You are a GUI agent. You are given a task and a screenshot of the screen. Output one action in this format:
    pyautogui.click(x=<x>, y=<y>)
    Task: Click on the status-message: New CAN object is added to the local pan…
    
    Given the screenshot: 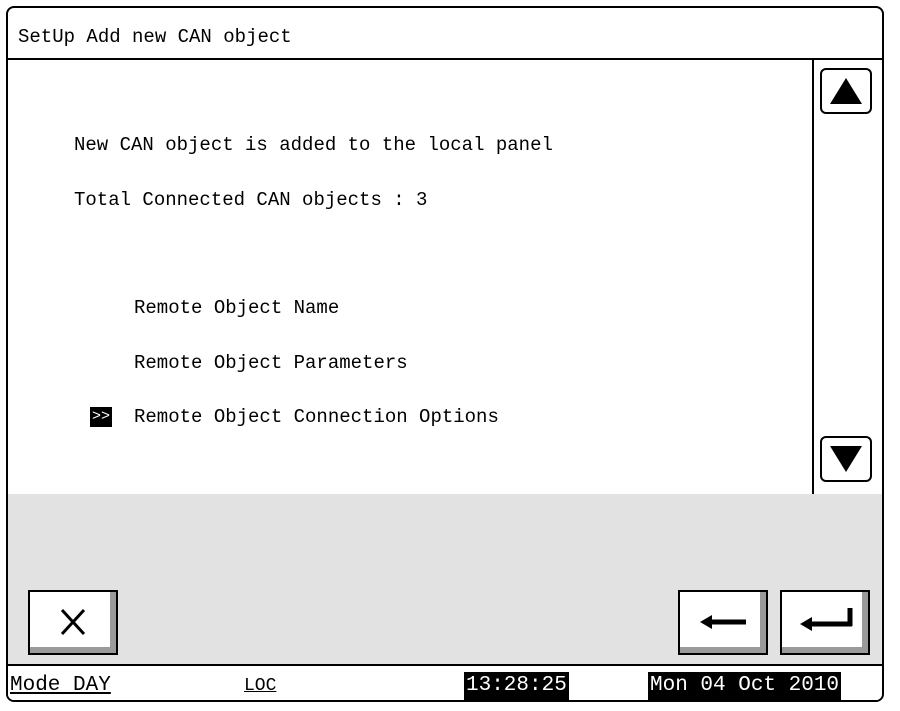 What is the action you would take?
    pyautogui.click(x=313, y=145)
    